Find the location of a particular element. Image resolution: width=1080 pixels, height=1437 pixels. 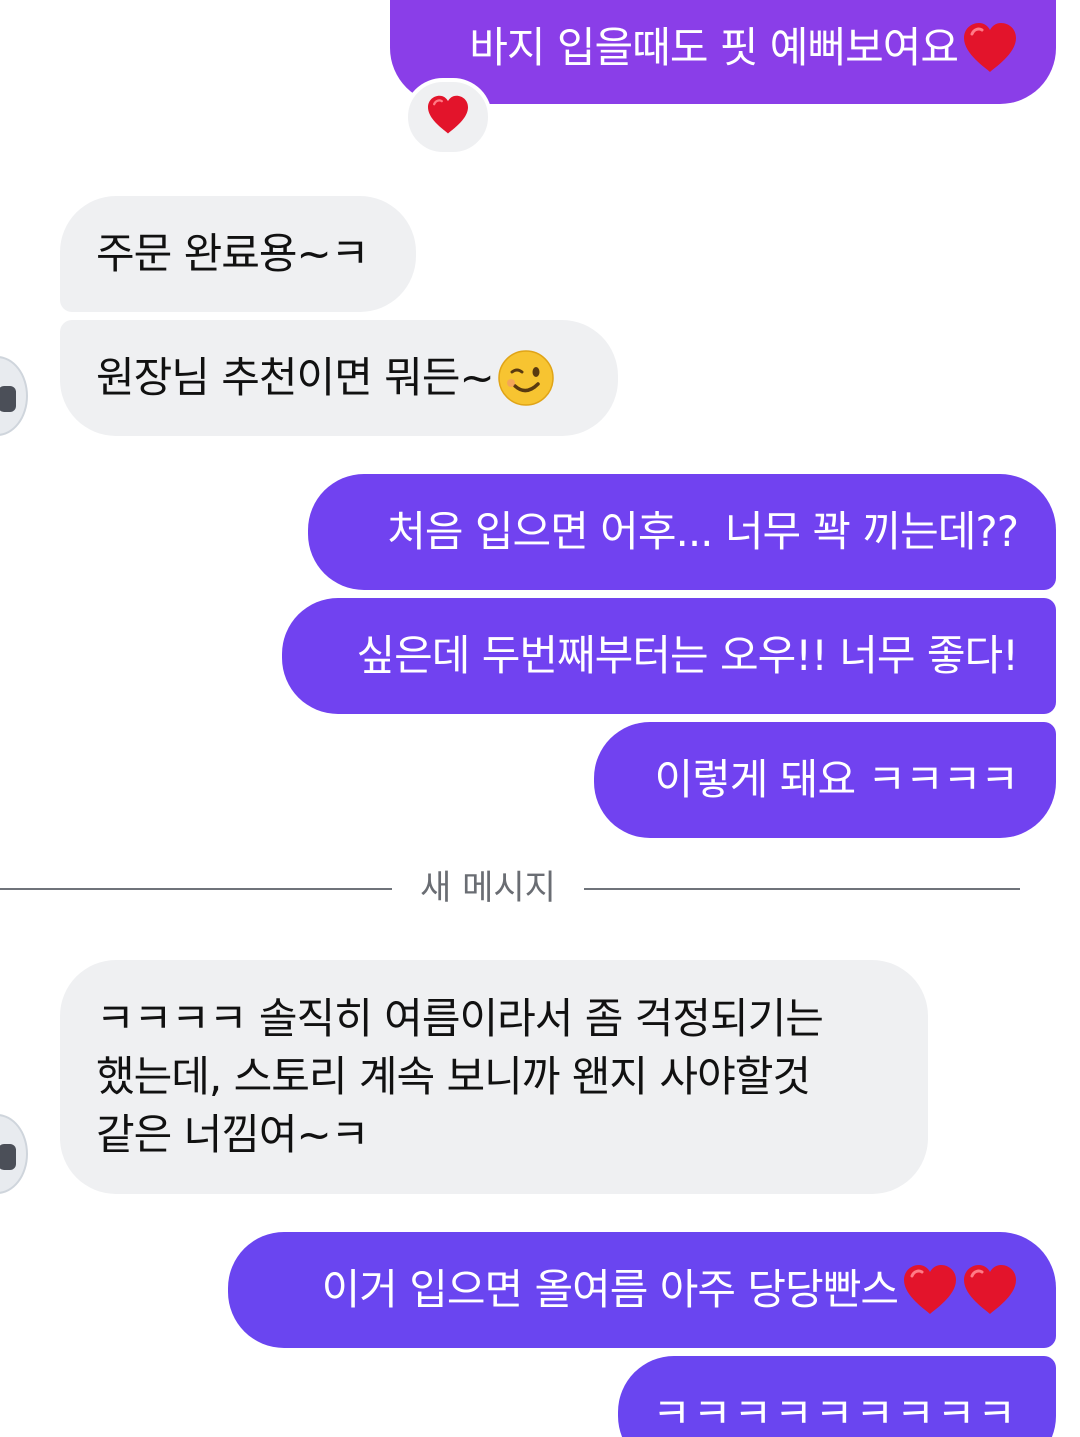

message-text: 싶은데 두번째부터는 오우!! 너무 좋다! is located at coordinates (687, 655).